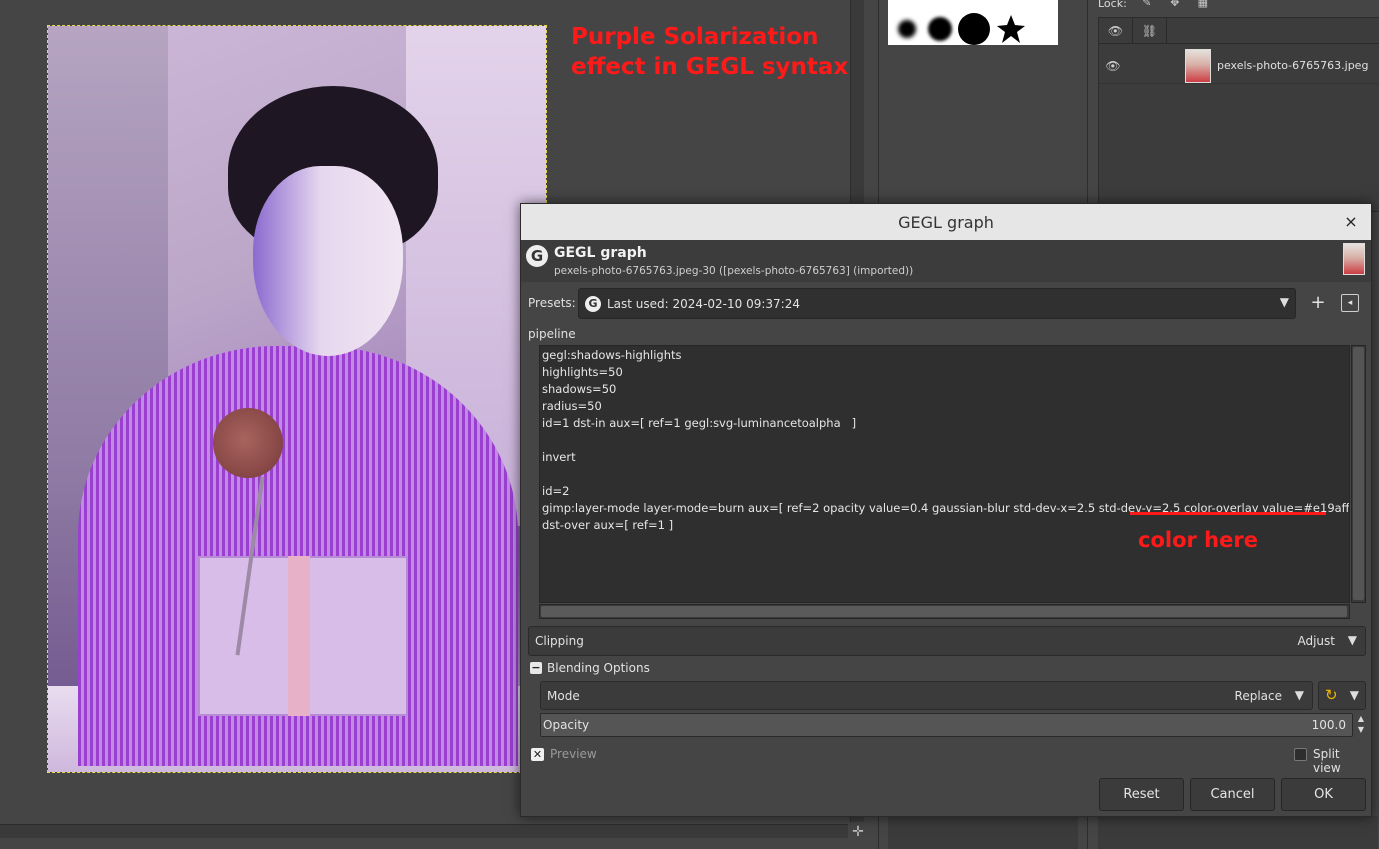  Describe the element at coordinates (1361, 725) in the screenshot. I see `opacity-spin-buttons: ▲ ▼` at that location.